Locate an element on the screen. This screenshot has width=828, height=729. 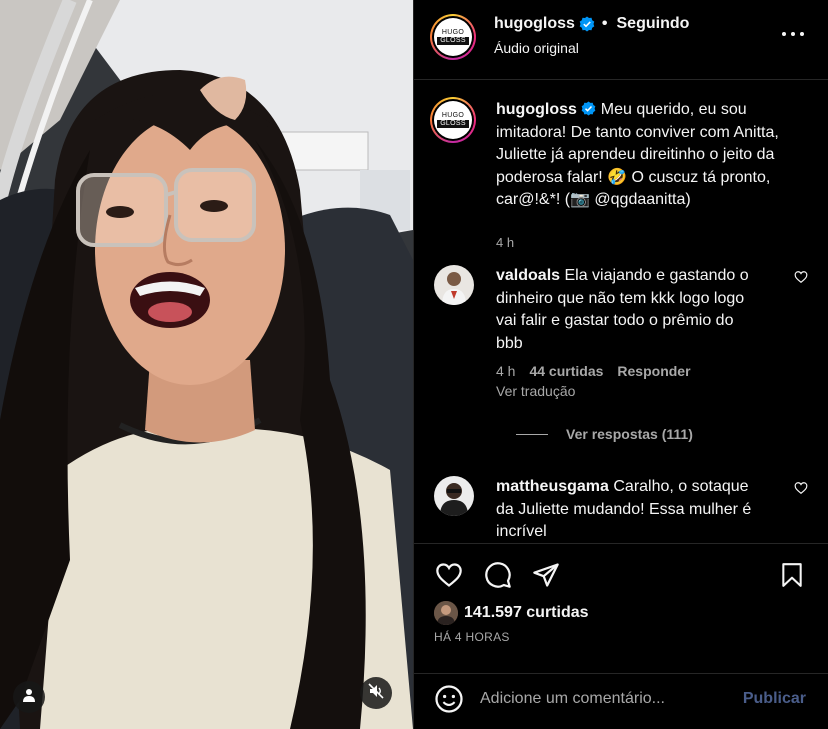
see-translation-button: Ver tradução is located at coordinates (535, 391).